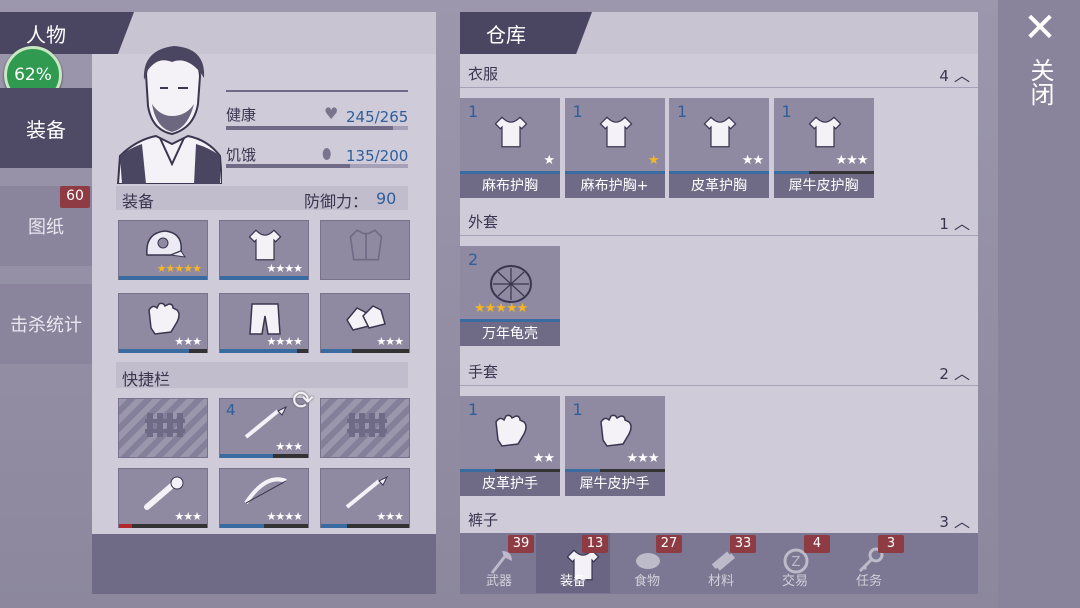  What do you see at coordinates (265, 493) in the screenshot?
I see `bow-icon` at bounding box center [265, 493].